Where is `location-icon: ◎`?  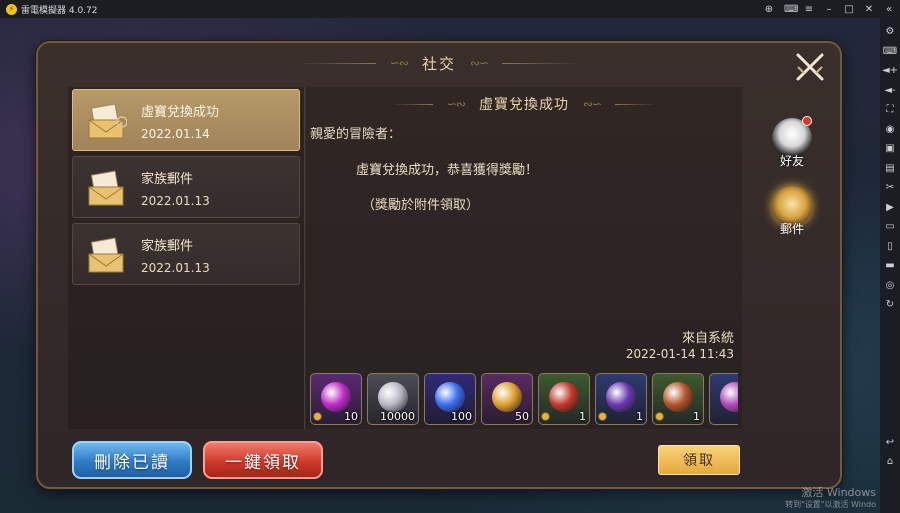 location-icon: ◎ is located at coordinates (890, 286).